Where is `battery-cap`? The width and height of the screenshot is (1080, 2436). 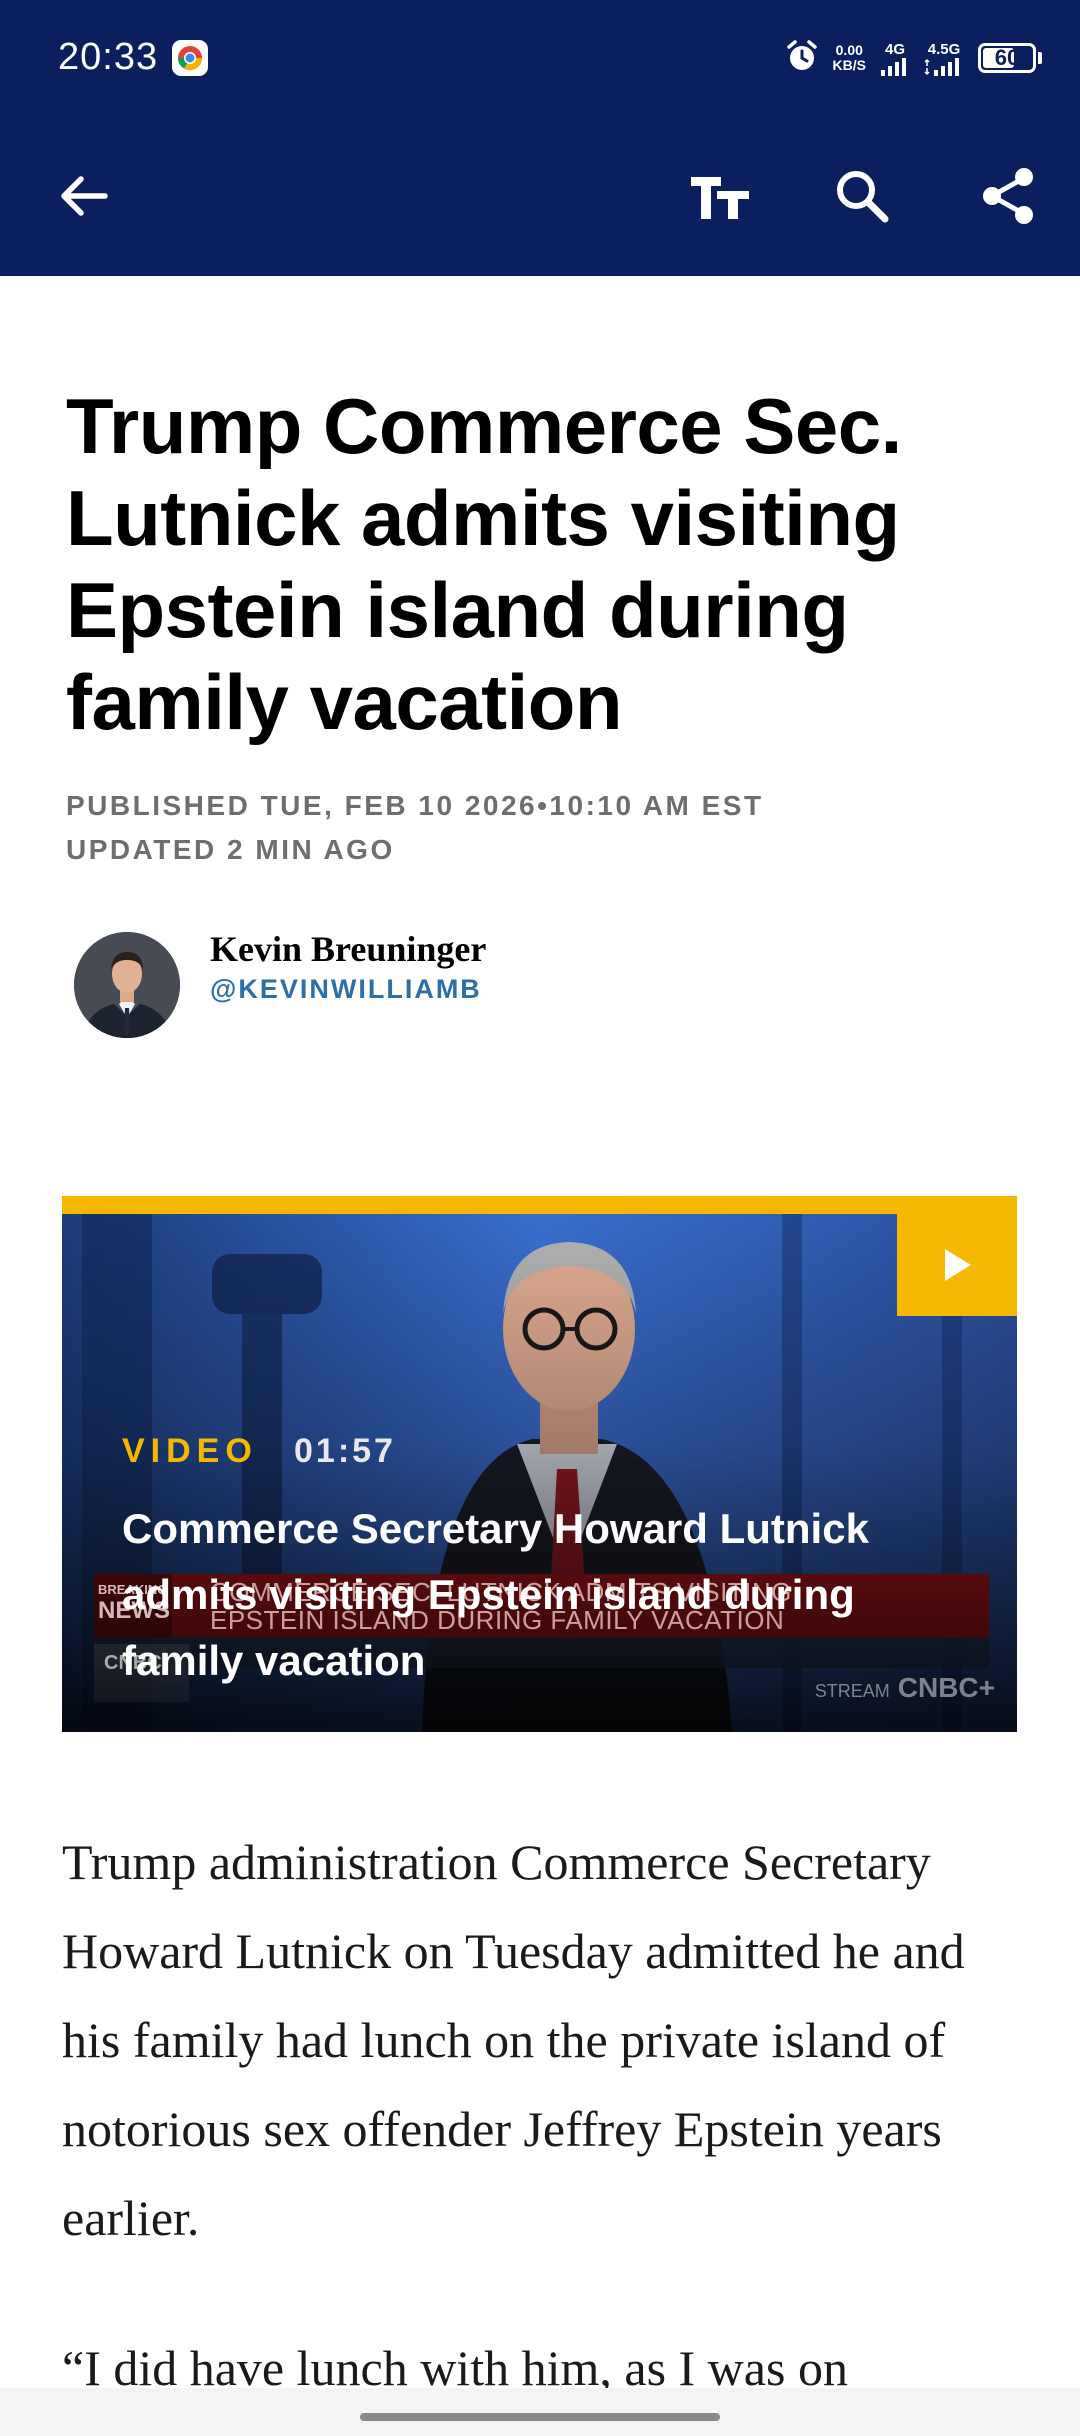
battery-cap is located at coordinates (1040, 58).